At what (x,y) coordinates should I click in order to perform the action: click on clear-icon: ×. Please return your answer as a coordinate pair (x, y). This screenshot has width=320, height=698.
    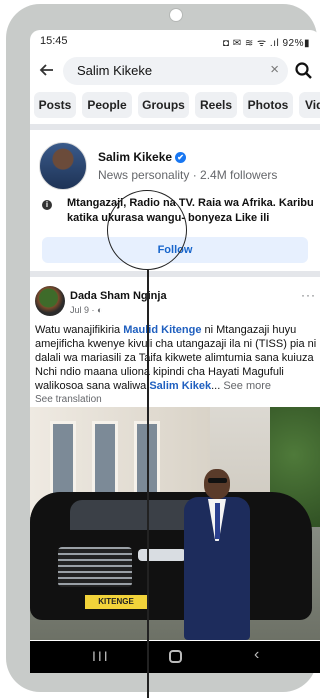
    Looking at the image, I should click on (274, 69).